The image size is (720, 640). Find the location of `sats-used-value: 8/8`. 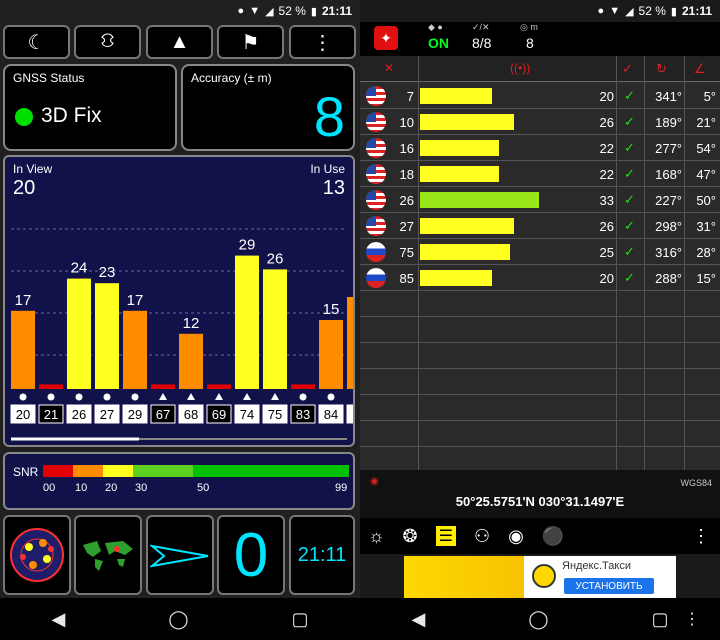

sats-used-value: 8/8 is located at coordinates (482, 43).